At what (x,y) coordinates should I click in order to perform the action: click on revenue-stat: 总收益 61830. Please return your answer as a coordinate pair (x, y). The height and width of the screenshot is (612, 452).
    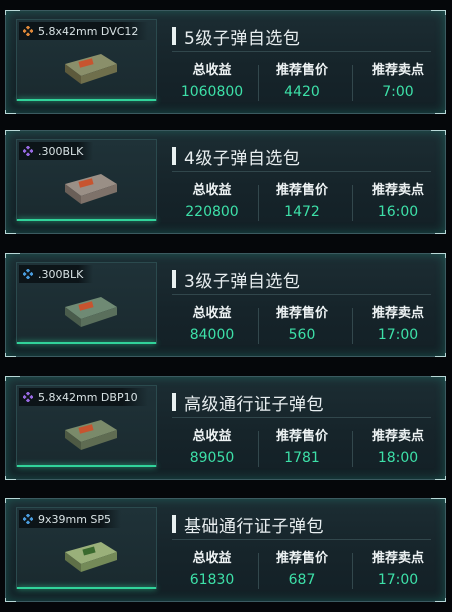
    Looking at the image, I should click on (212, 569).